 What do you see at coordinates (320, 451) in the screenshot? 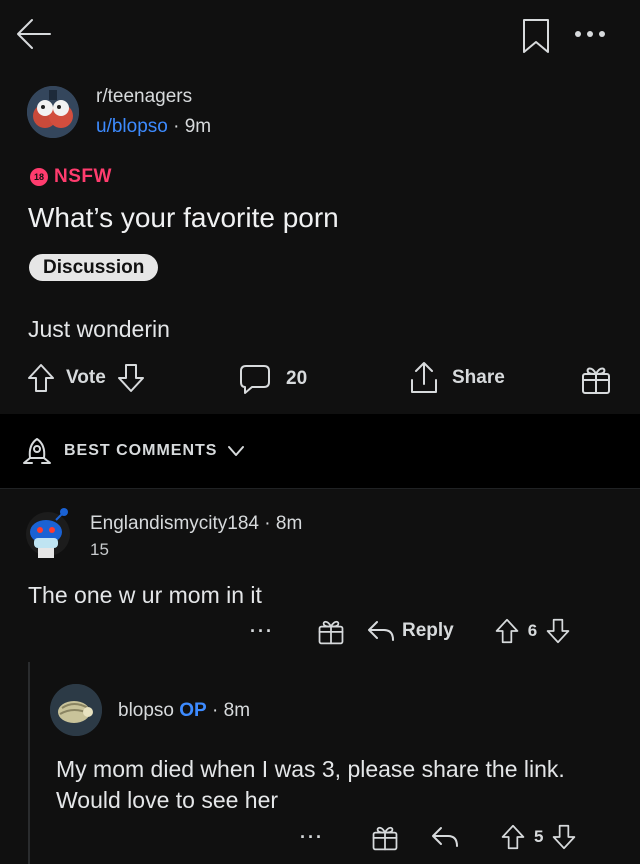
I see `comment-sort-bar: BEST COMMENTS` at bounding box center [320, 451].